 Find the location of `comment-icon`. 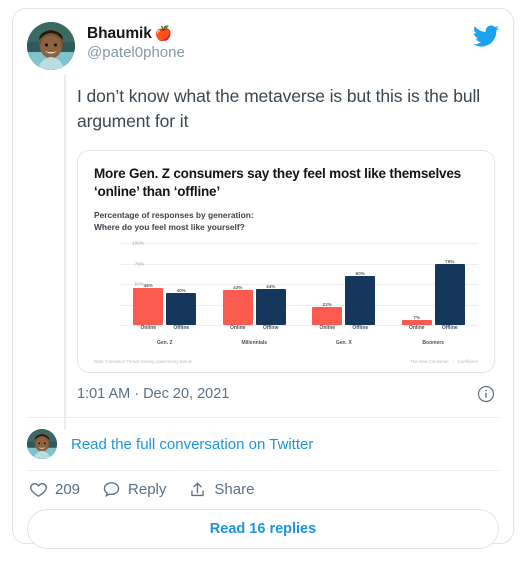

comment-icon is located at coordinates (111, 489).